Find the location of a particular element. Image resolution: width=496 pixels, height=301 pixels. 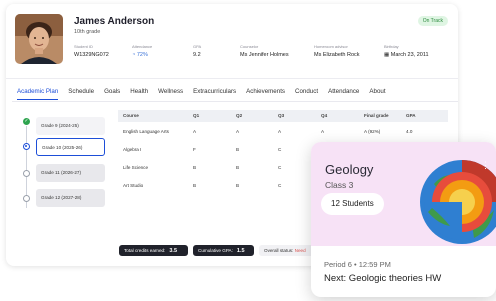

timeline-item-grade-9: Grade 9 (2024-25) is located at coordinates (70, 126).